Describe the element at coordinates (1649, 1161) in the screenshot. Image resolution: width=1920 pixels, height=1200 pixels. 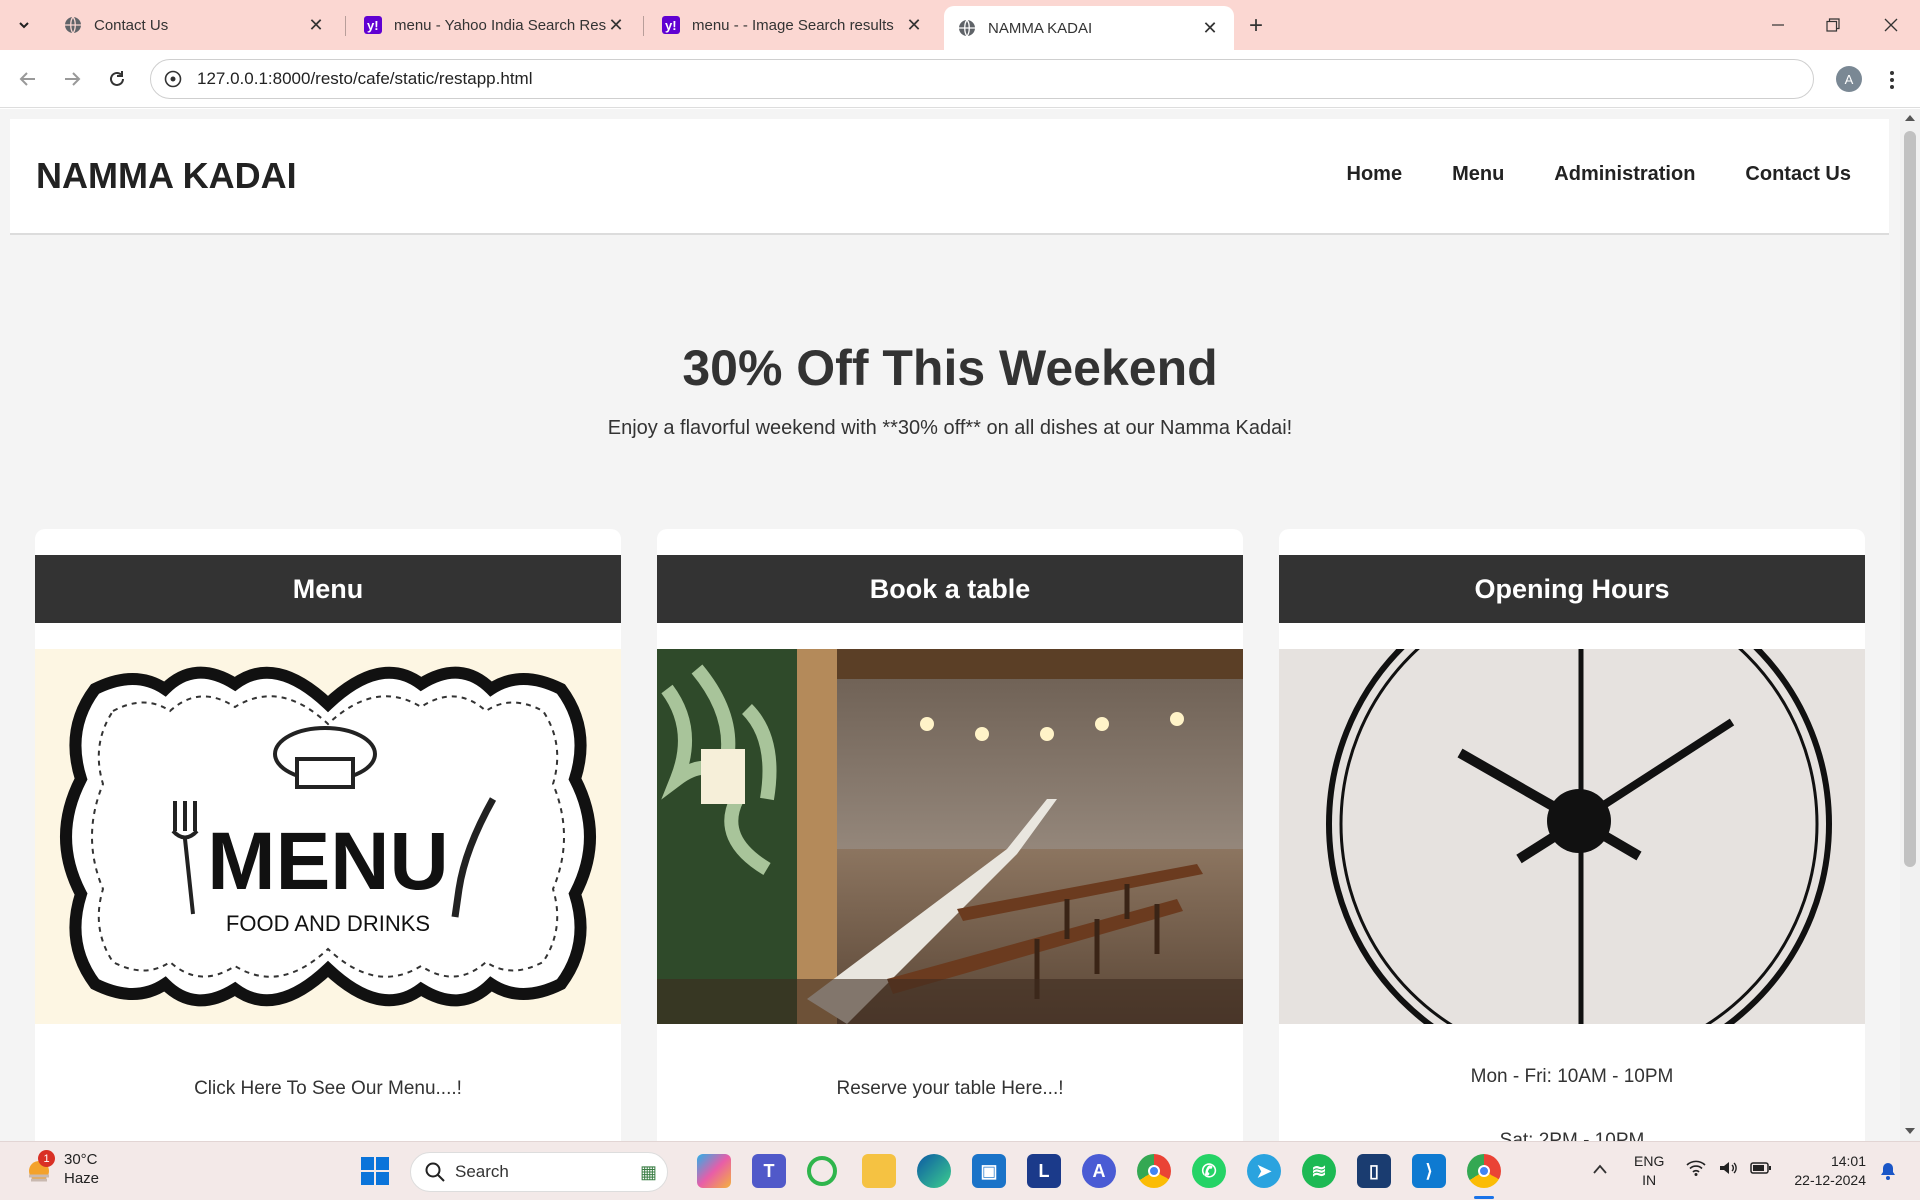
I see `language-line1: ENG` at that location.